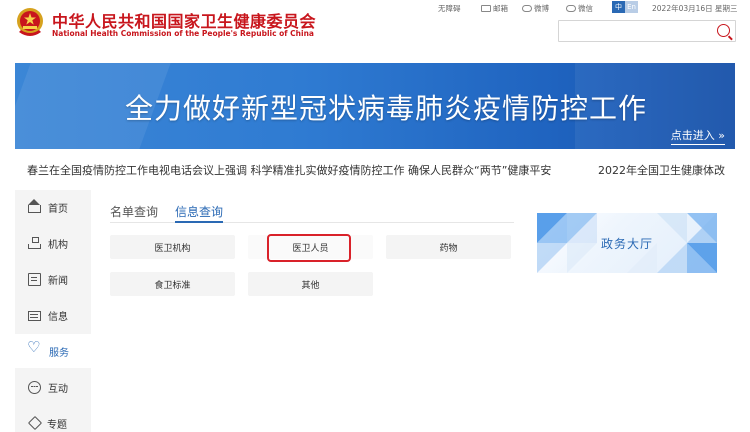 The width and height of the screenshot is (750, 432). Describe the element at coordinates (134, 213) in the screenshot. I see `tab-list-query: 名单查询` at that location.